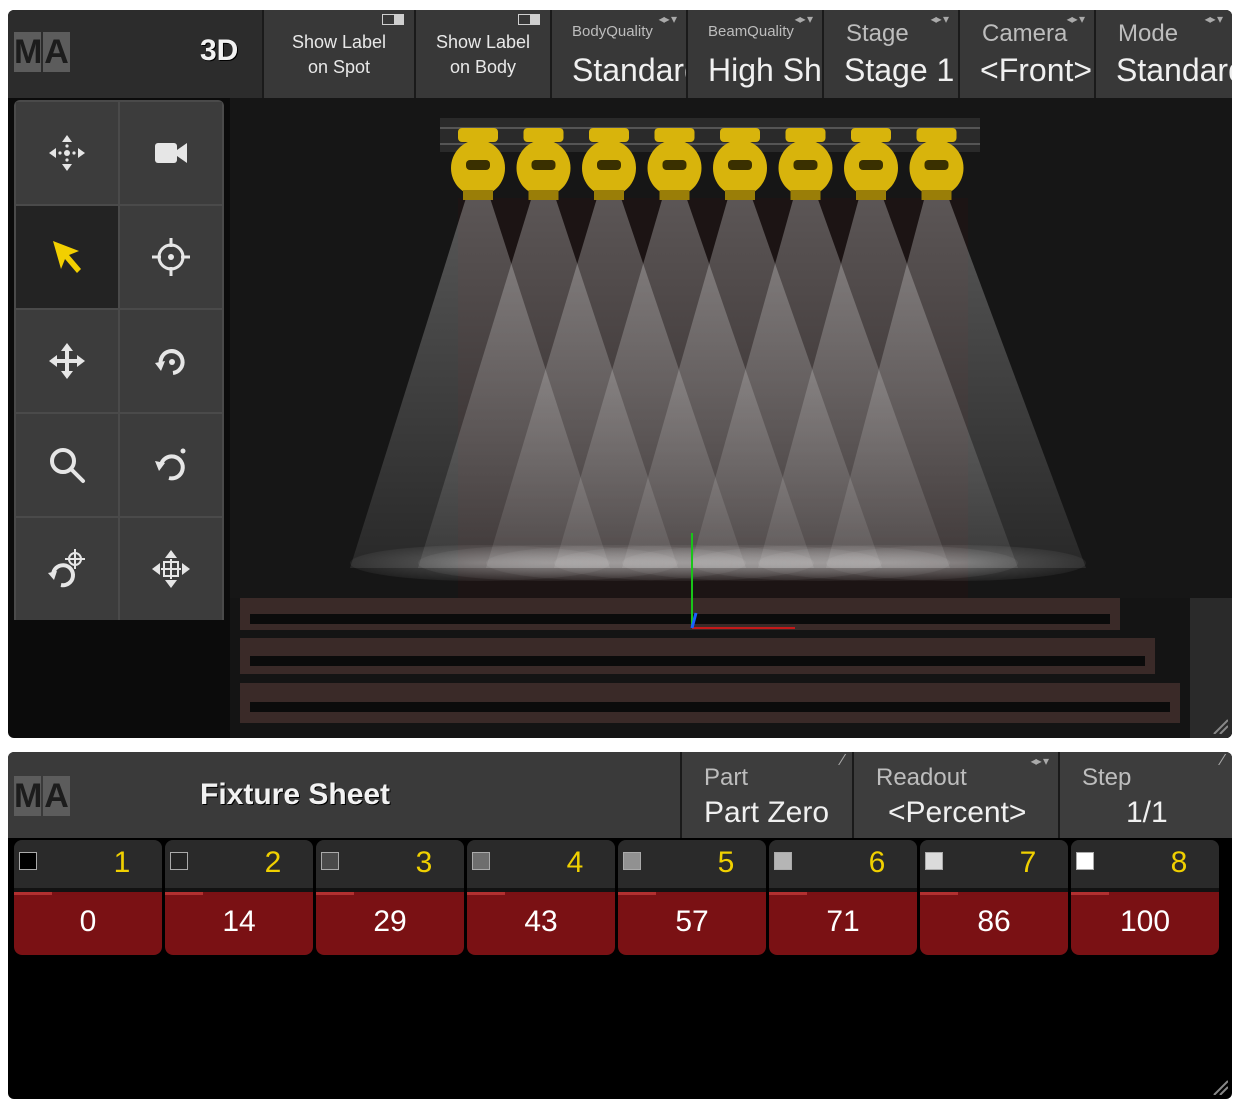  I want to click on selector-label: Mode, so click(1148, 33).